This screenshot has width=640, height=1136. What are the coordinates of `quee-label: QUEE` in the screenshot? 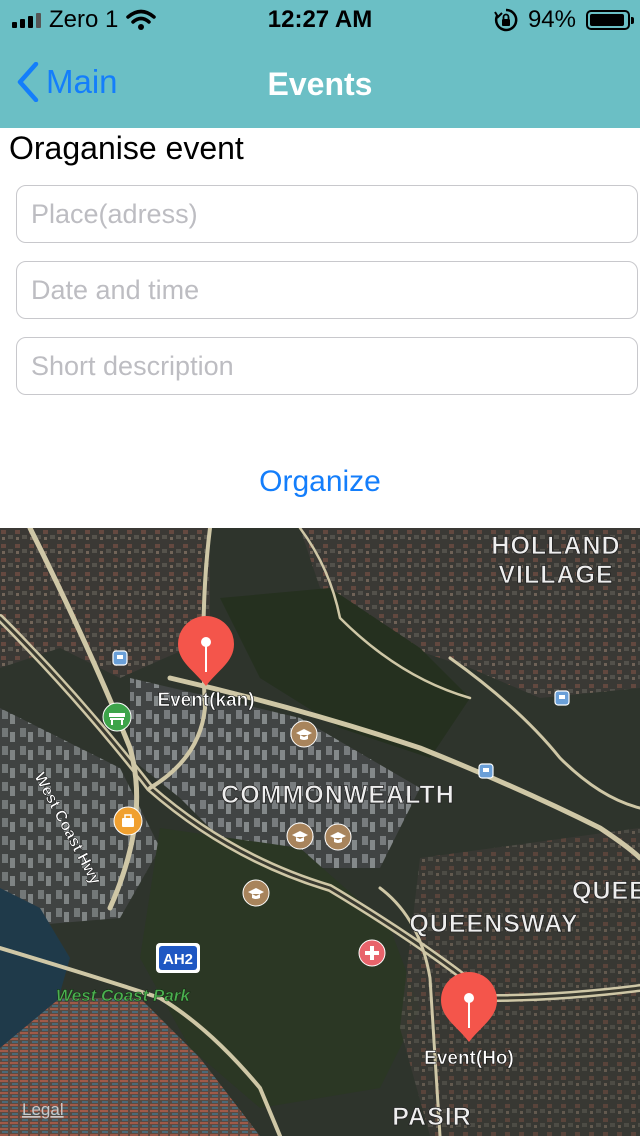 It's located at (606, 891).